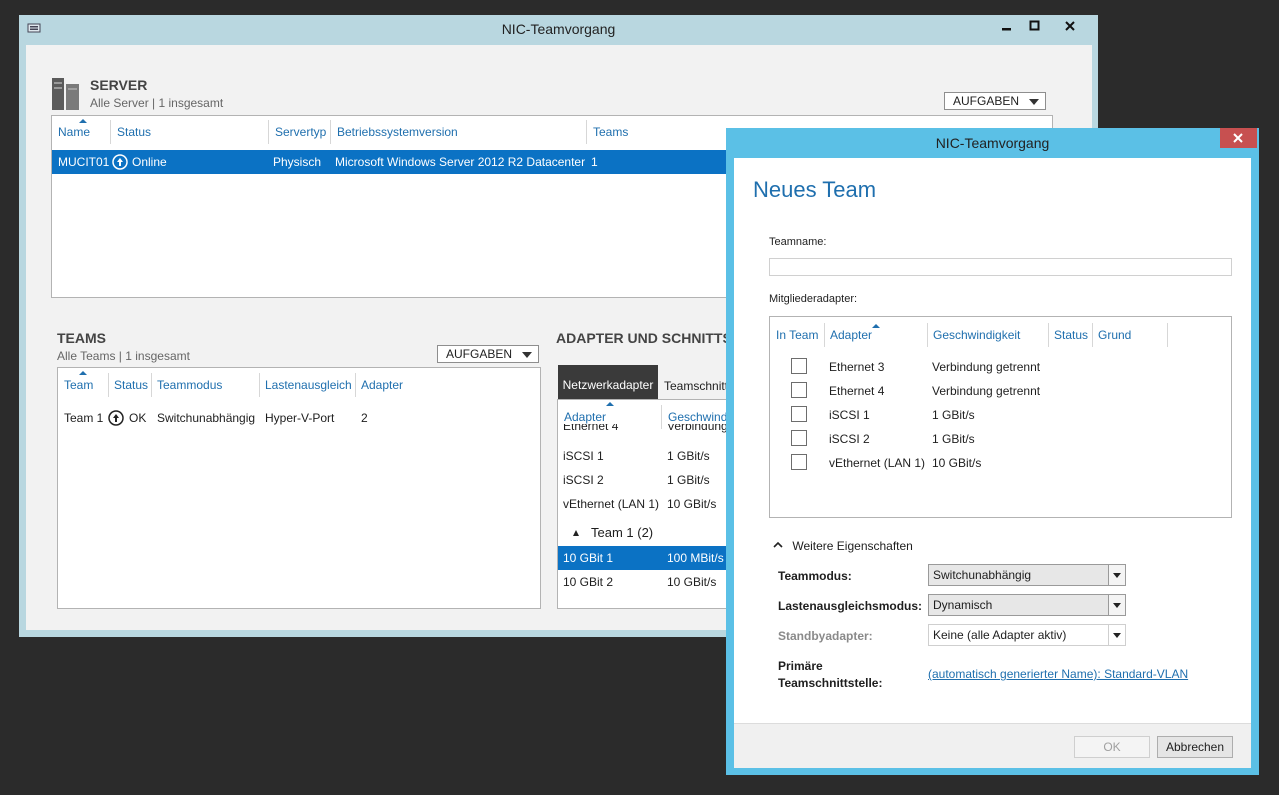  What do you see at coordinates (479, 354) in the screenshot?
I see `teams-tasks-label: AUFGABEN` at bounding box center [479, 354].